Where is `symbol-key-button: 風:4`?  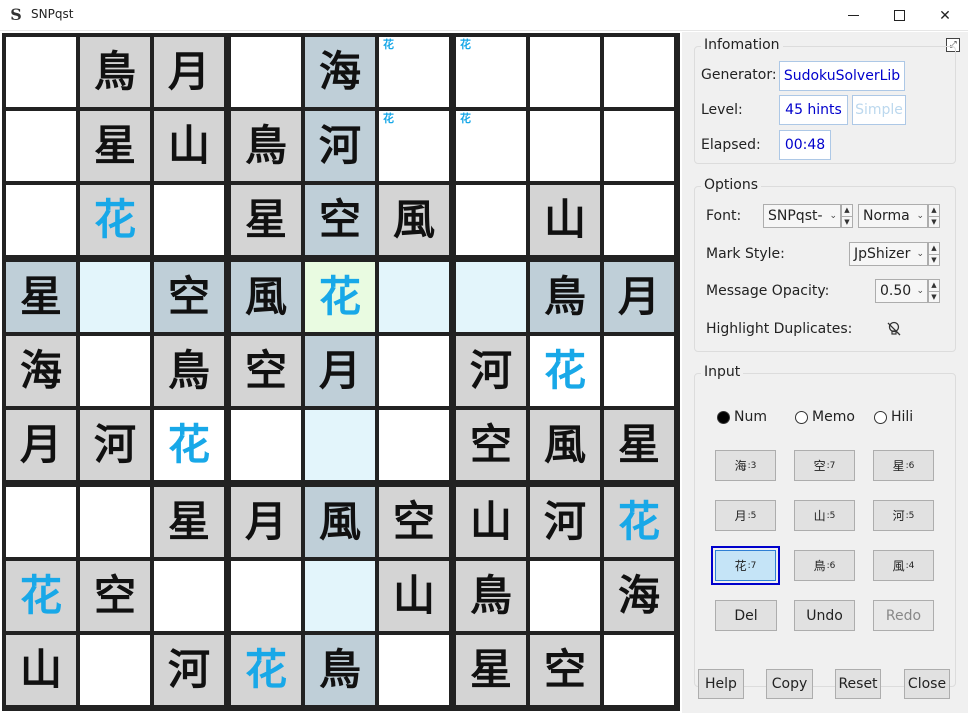 symbol-key-button: 風:4 is located at coordinates (903, 565).